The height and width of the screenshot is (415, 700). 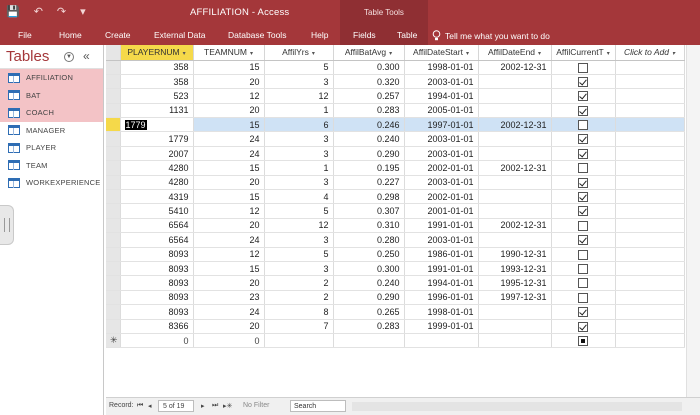 I want to click on cell-affilbatavg: 0.227, so click(x=369, y=183).